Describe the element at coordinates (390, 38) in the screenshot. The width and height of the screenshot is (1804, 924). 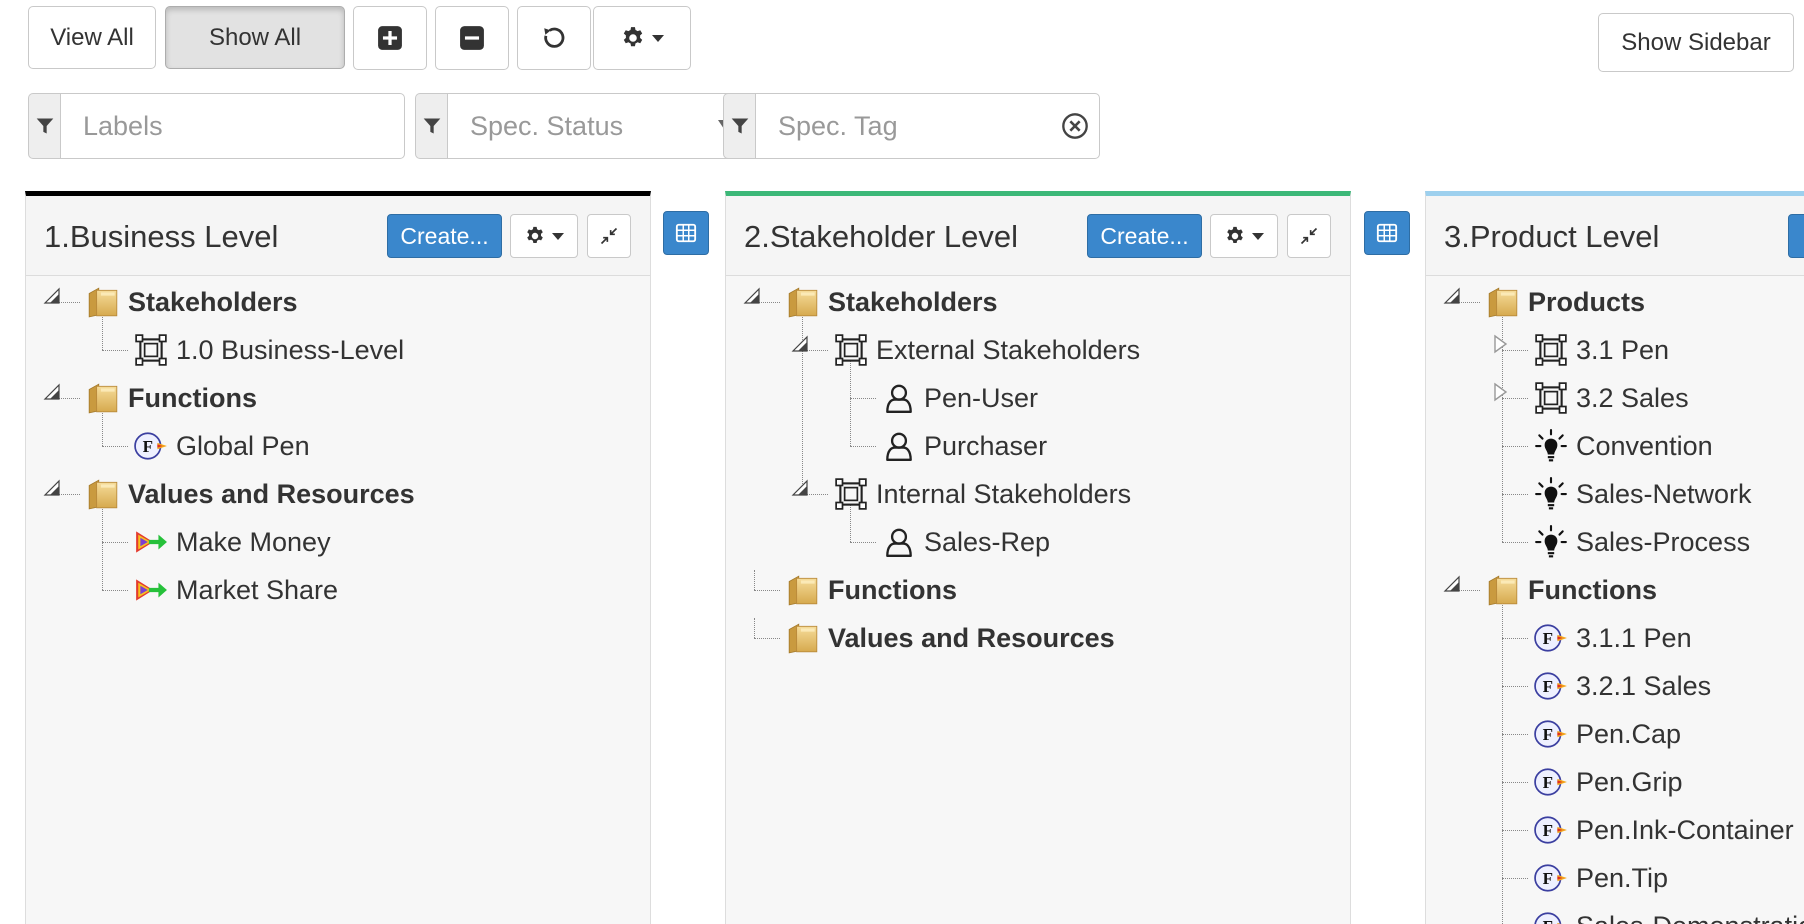
I see `expand-all-button` at that location.